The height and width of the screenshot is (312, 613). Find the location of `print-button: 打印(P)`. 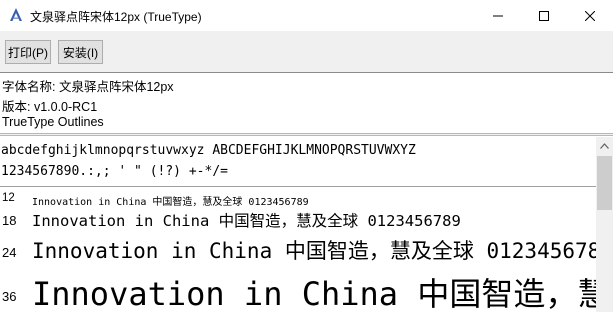

print-button: 打印(P) is located at coordinates (28, 52).